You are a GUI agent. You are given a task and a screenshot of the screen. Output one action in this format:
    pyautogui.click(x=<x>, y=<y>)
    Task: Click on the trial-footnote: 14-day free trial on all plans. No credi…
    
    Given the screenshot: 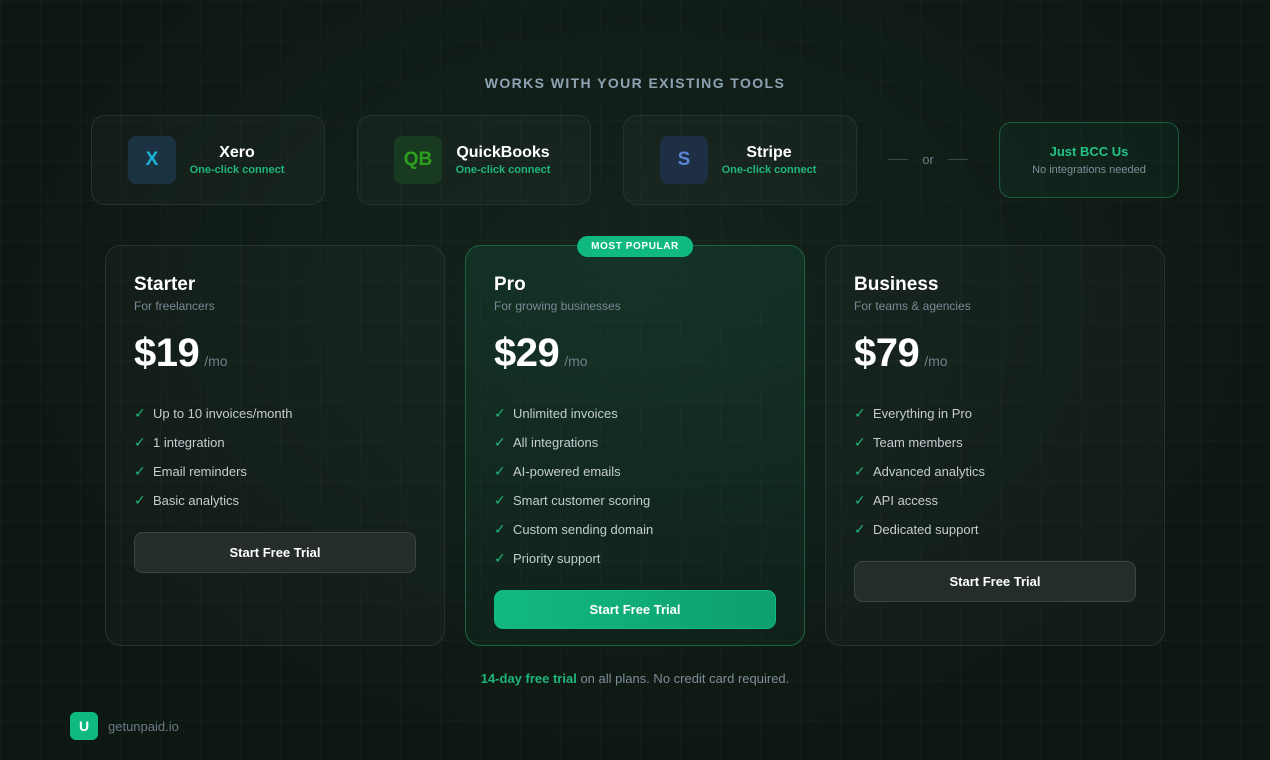 What is the action you would take?
    pyautogui.click(x=635, y=678)
    